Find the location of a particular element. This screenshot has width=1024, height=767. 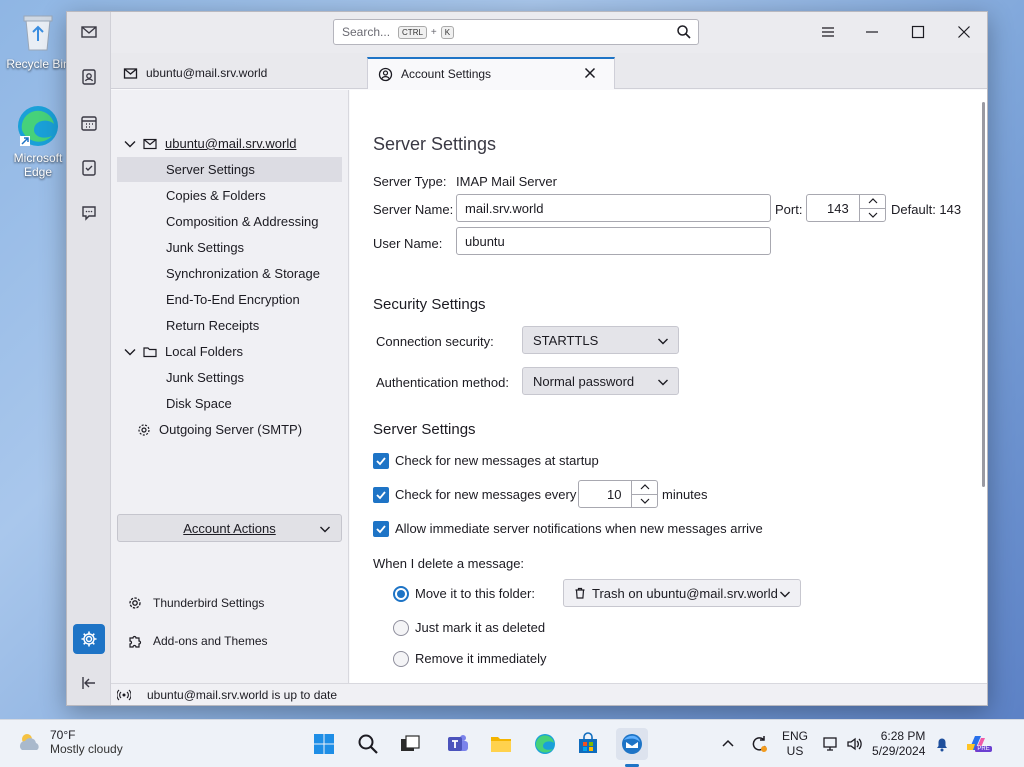

minimize-icon is located at coordinates (872, 32).